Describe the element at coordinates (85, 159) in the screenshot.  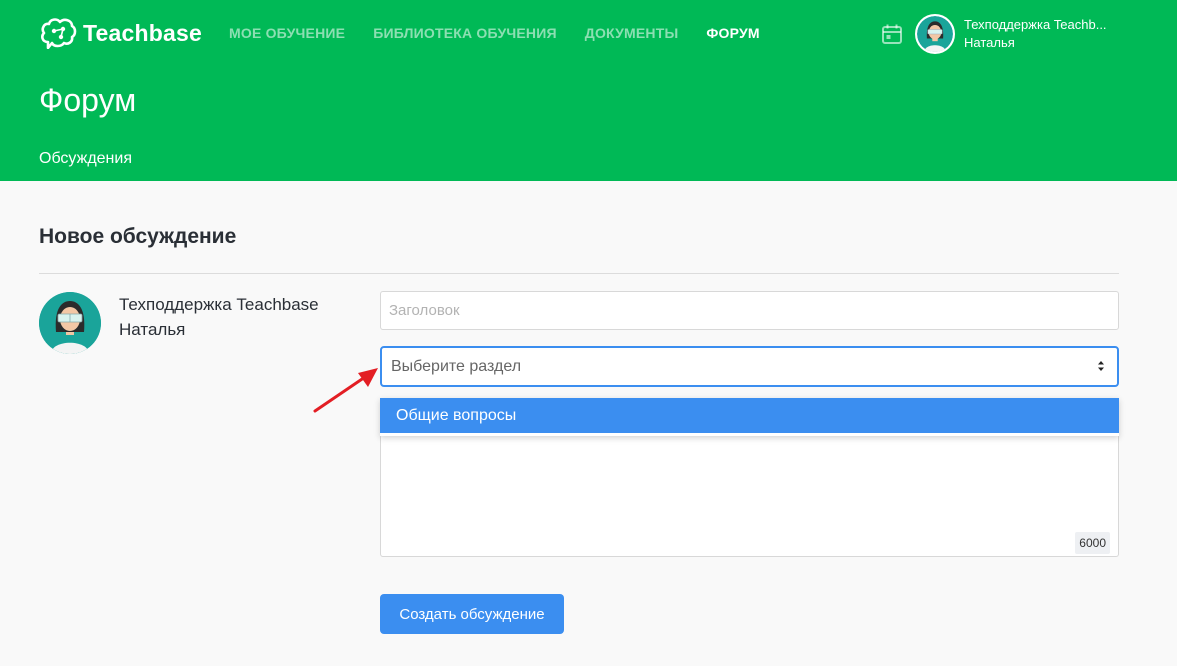
I see `subnav-discussions: Обсуждения` at that location.